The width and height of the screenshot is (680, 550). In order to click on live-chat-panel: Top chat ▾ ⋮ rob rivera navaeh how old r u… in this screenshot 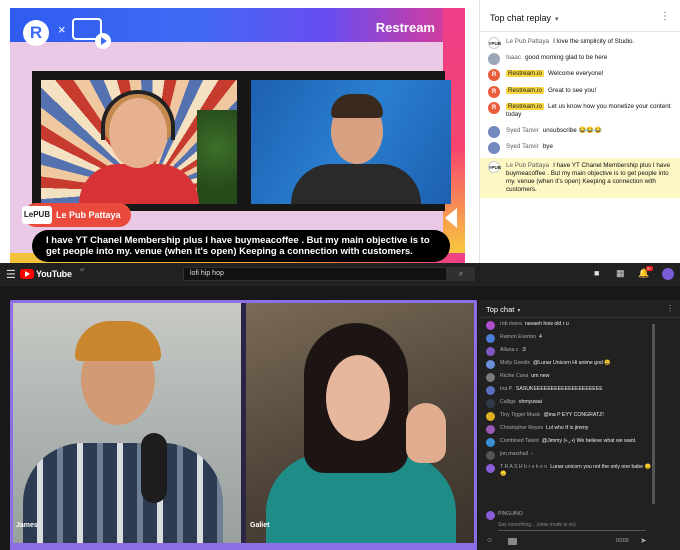, I will do `click(579, 425)`.